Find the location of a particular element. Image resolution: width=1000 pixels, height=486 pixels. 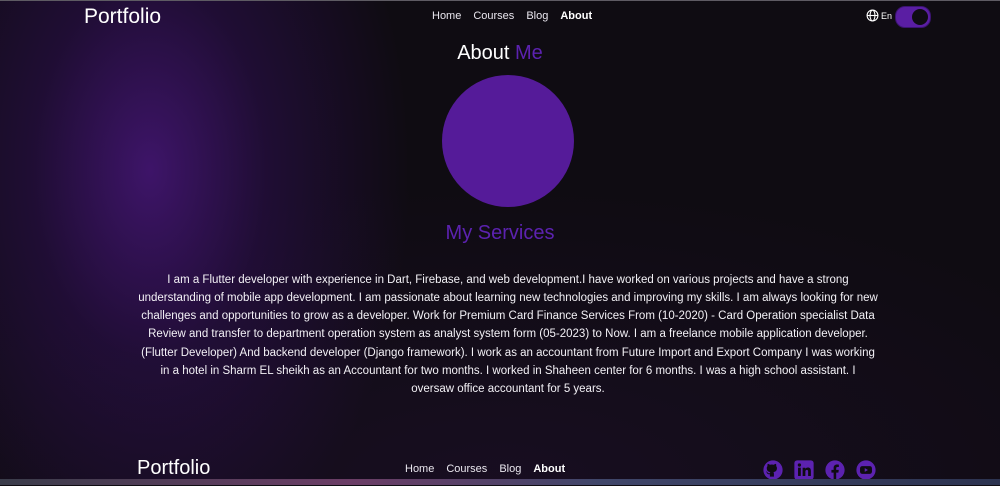

linkedin-icon is located at coordinates (804, 470).